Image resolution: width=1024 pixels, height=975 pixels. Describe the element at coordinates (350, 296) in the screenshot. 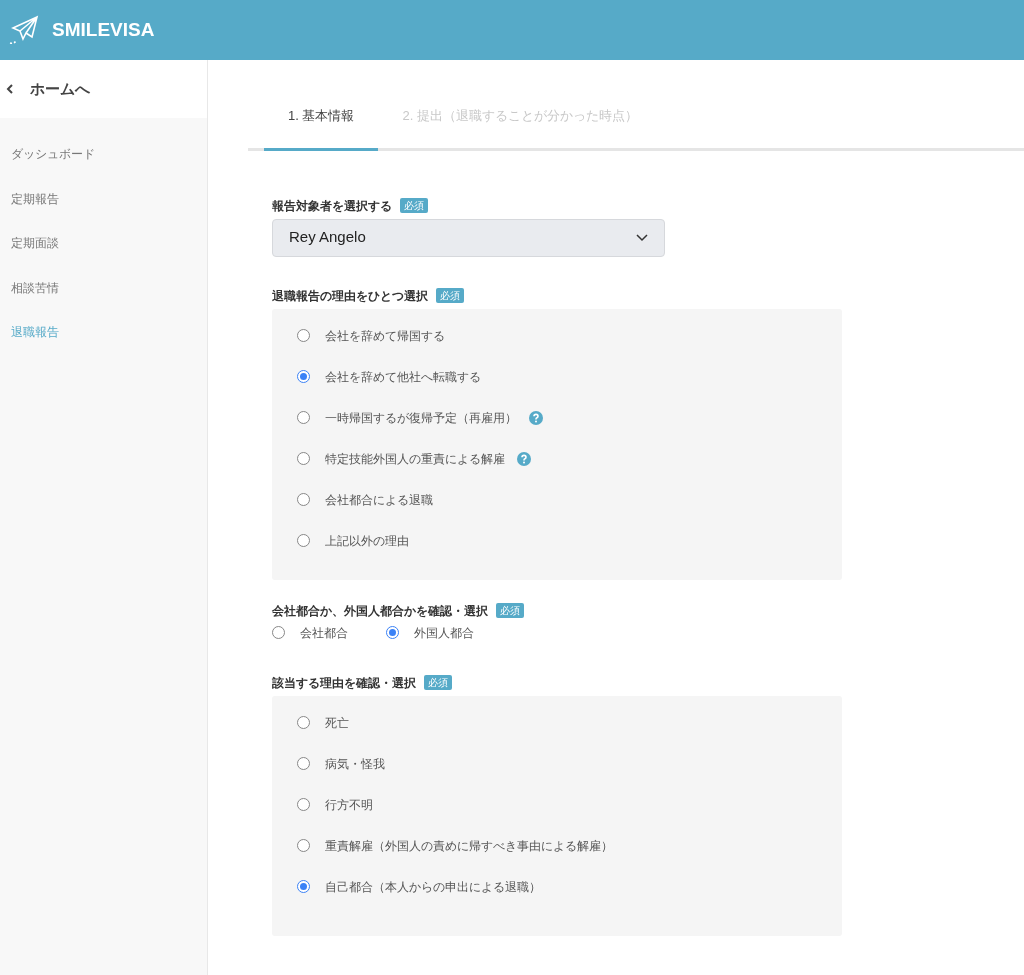

I see `field-label: 退職報告の理由をひとつ選択` at that location.